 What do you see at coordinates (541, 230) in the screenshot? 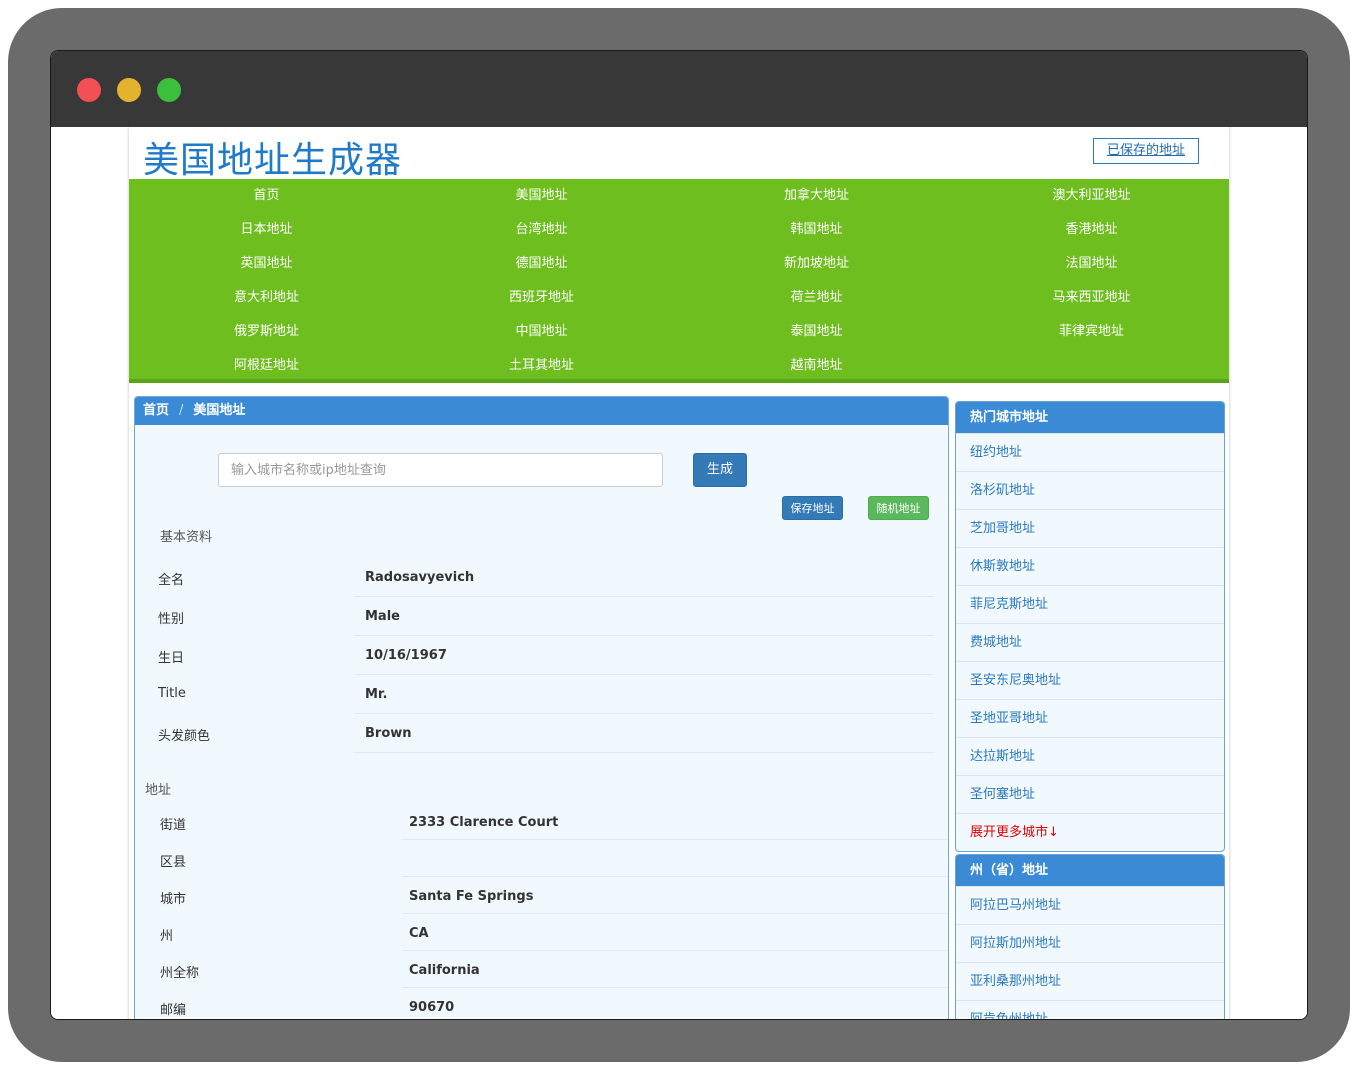
I see `nav-item: 台湾地址` at bounding box center [541, 230].